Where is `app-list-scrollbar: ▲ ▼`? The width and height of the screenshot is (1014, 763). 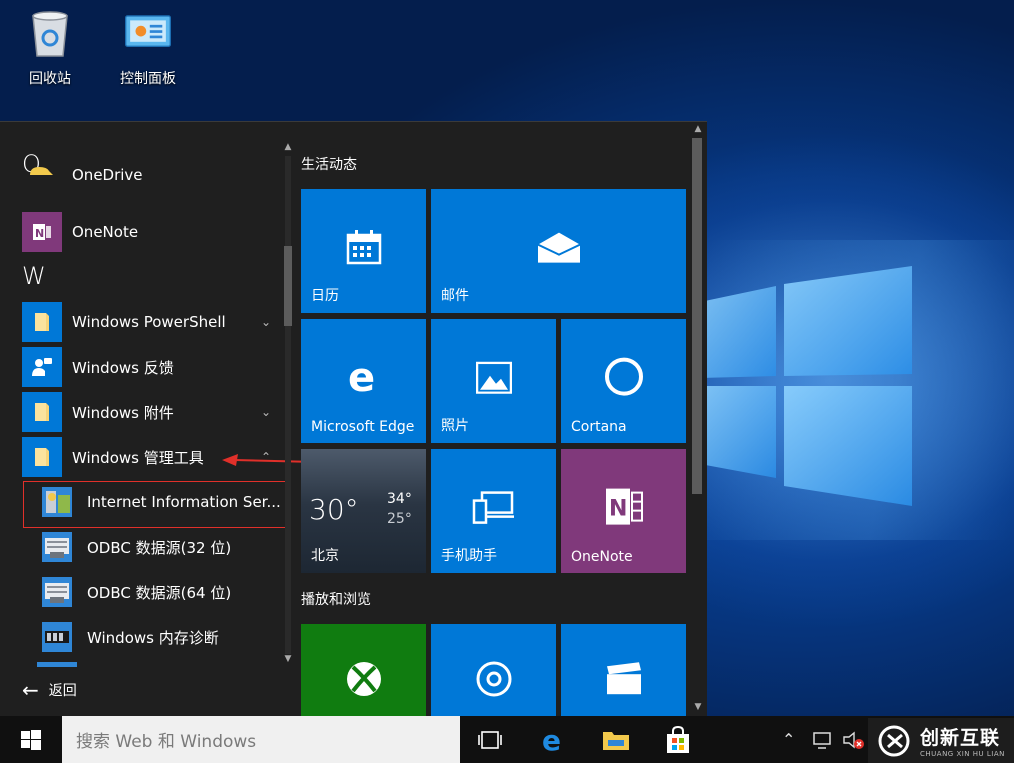
app-list-scrollbar: ▲ ▼ is located at coordinates (288, 405).